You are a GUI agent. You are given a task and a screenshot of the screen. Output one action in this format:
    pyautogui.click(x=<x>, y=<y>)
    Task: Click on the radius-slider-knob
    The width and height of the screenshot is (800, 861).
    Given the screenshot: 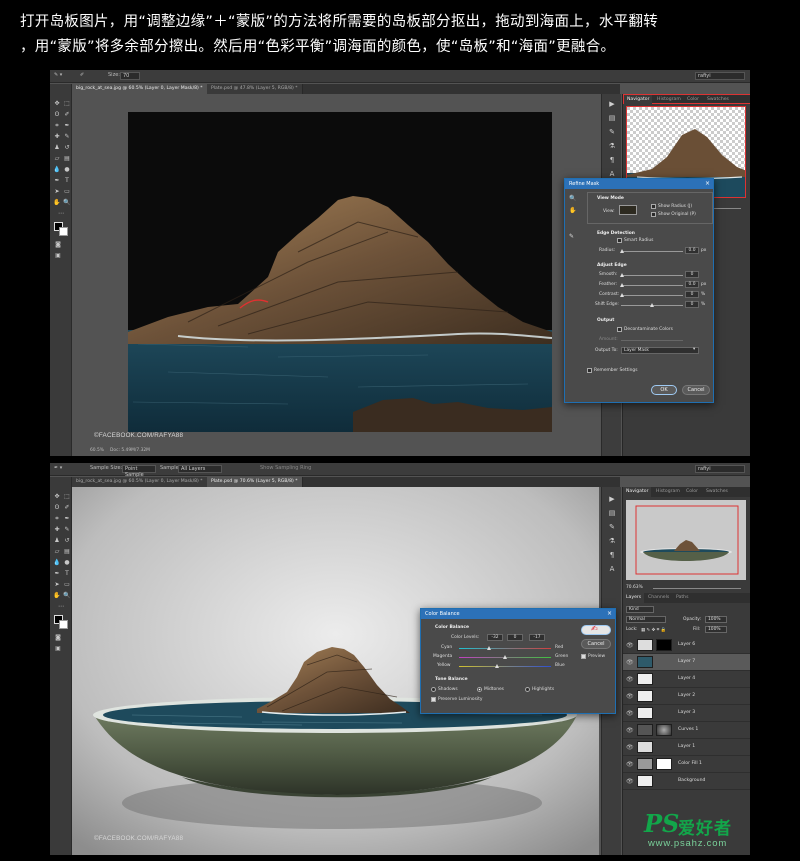 What is the action you would take?
    pyautogui.click(x=622, y=251)
    